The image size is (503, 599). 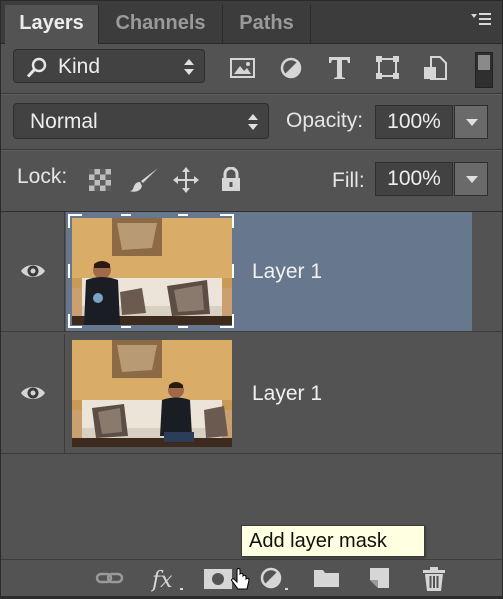 I want to click on link-layers-icon, so click(x=110, y=578).